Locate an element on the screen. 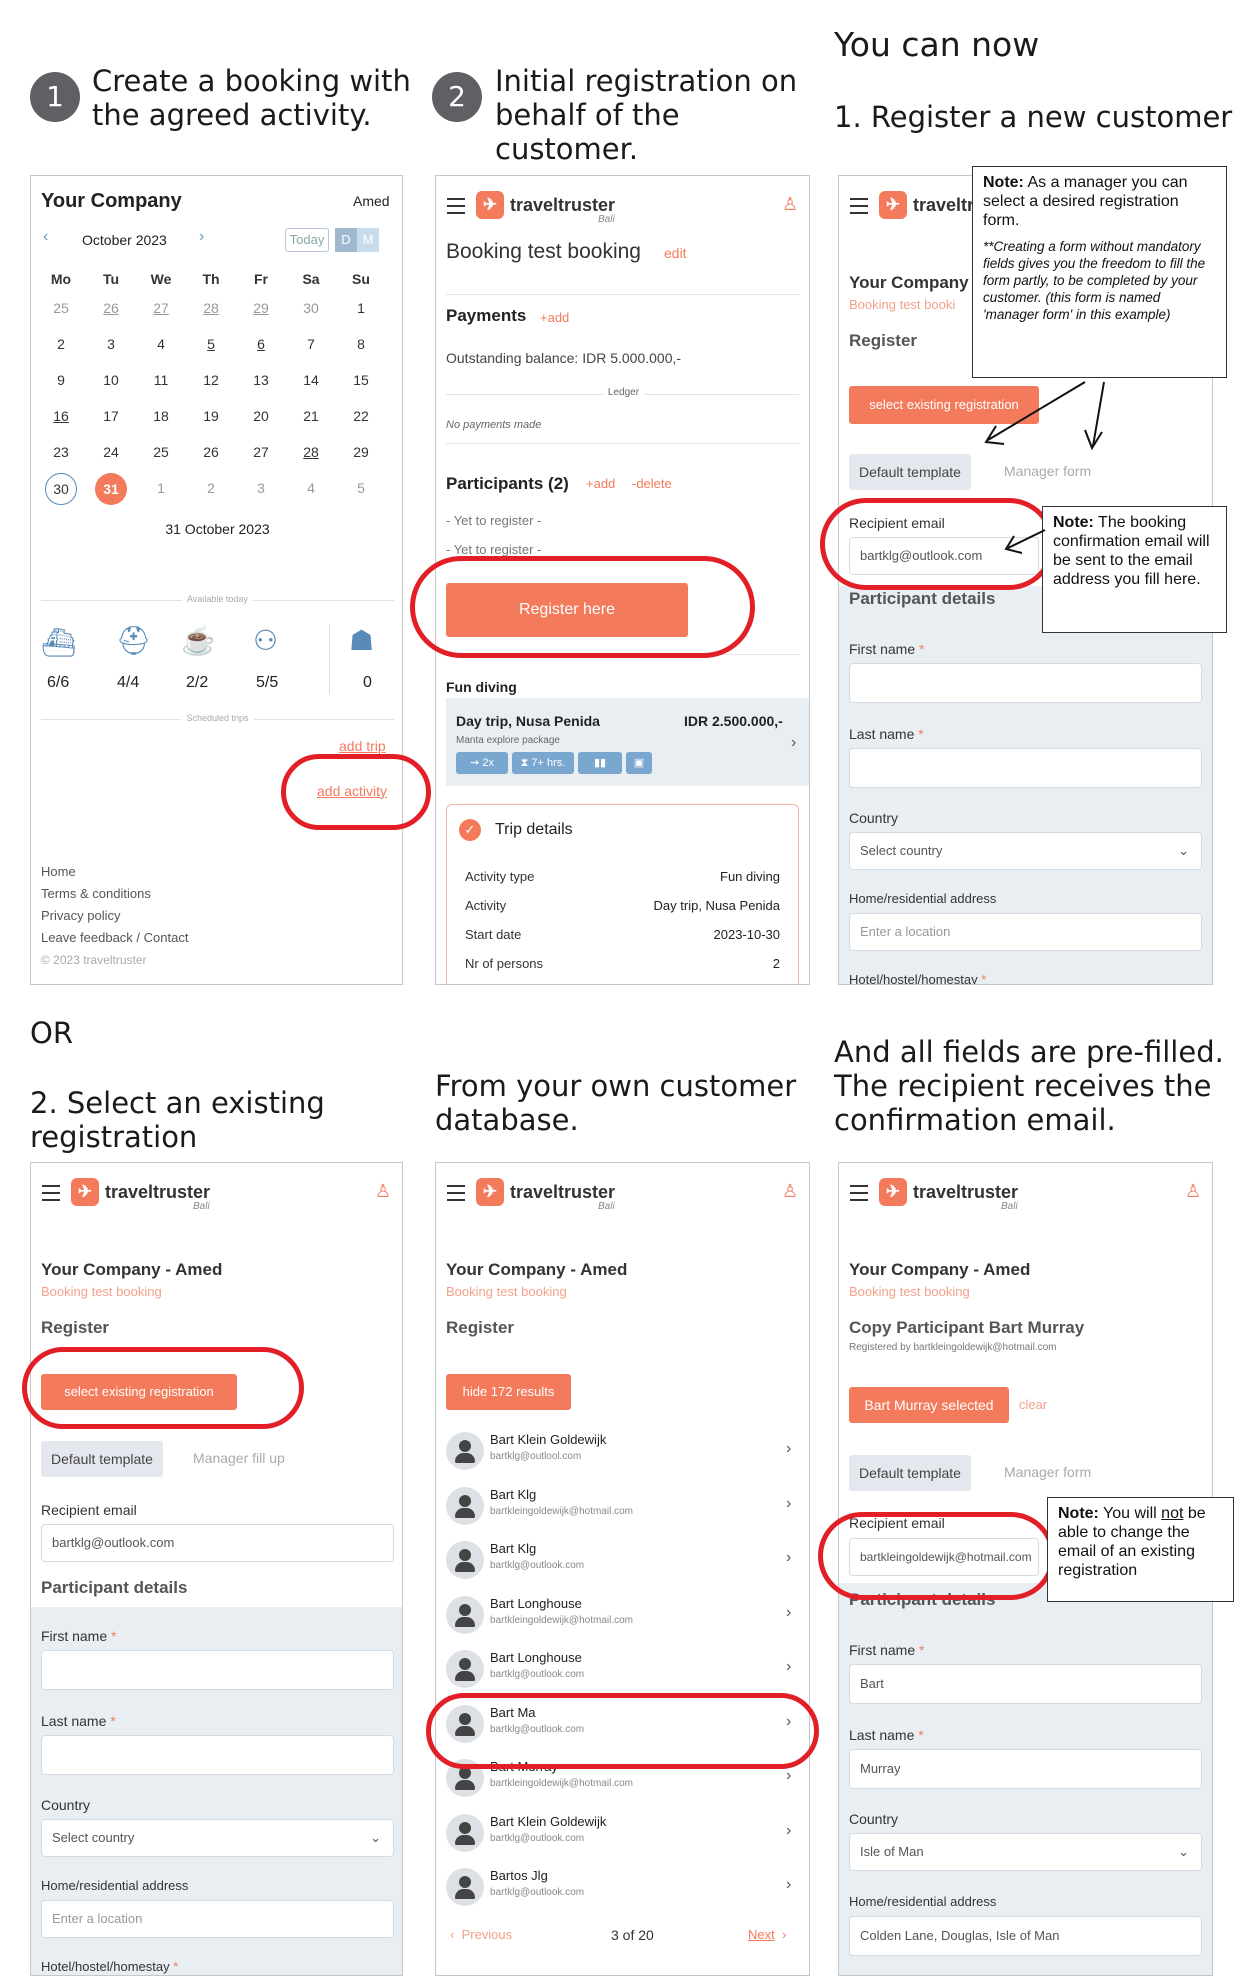 The image size is (1245, 1976). result-email: bartklg@outlool.com is located at coordinates (536, 1456).